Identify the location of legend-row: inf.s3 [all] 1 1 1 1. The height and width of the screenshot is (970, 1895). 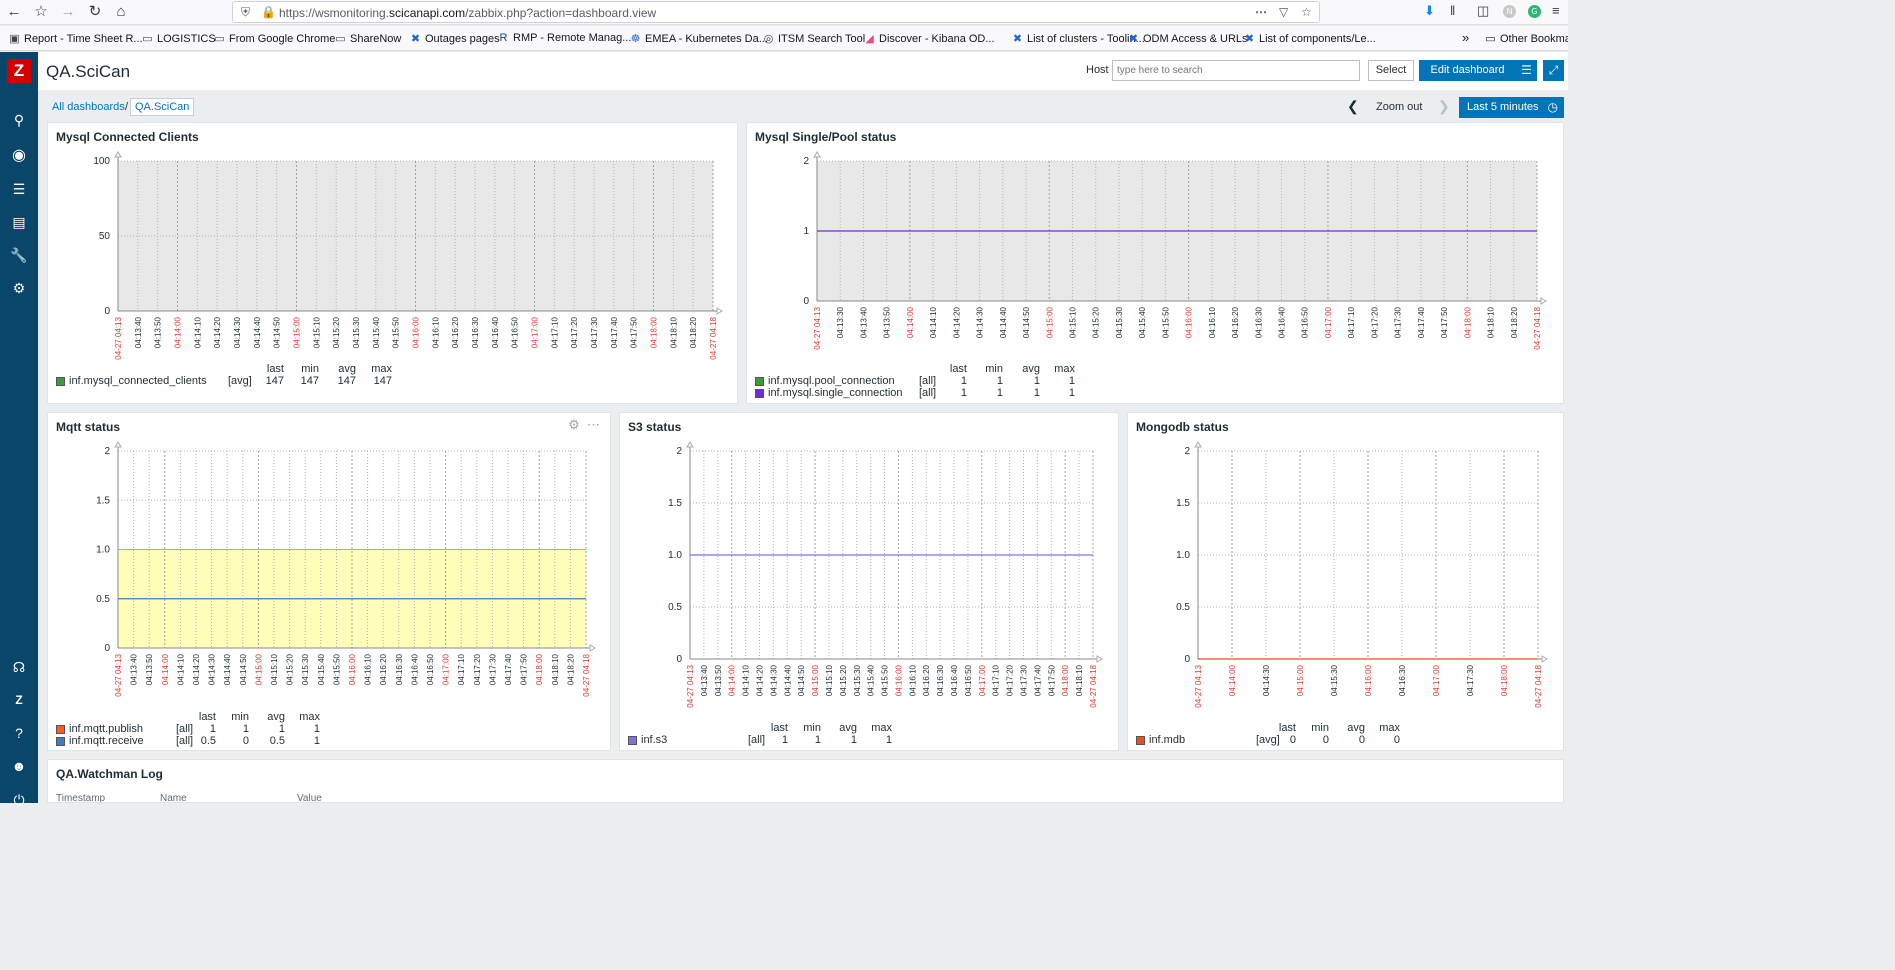
(828, 740).